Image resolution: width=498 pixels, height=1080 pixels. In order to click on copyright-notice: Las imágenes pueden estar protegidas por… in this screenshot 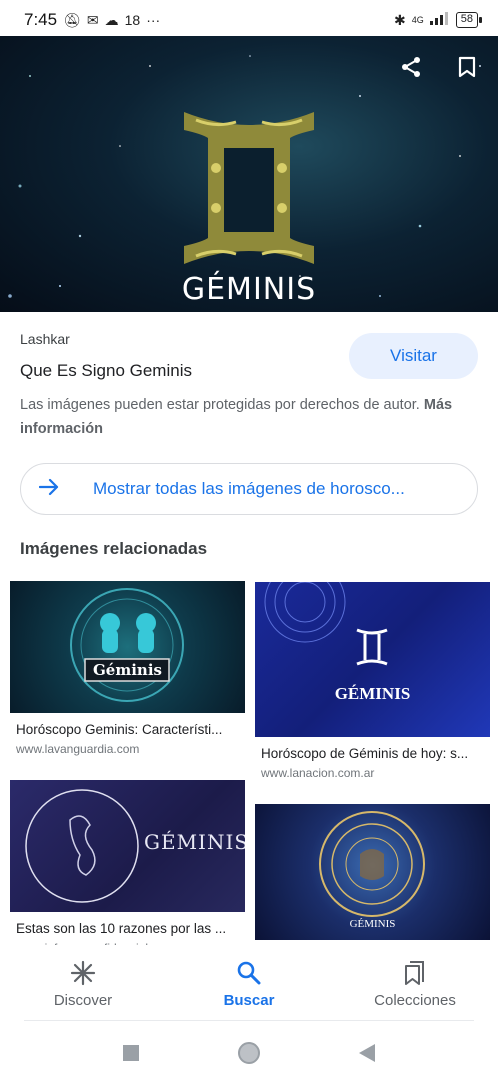, I will do `click(250, 417)`.